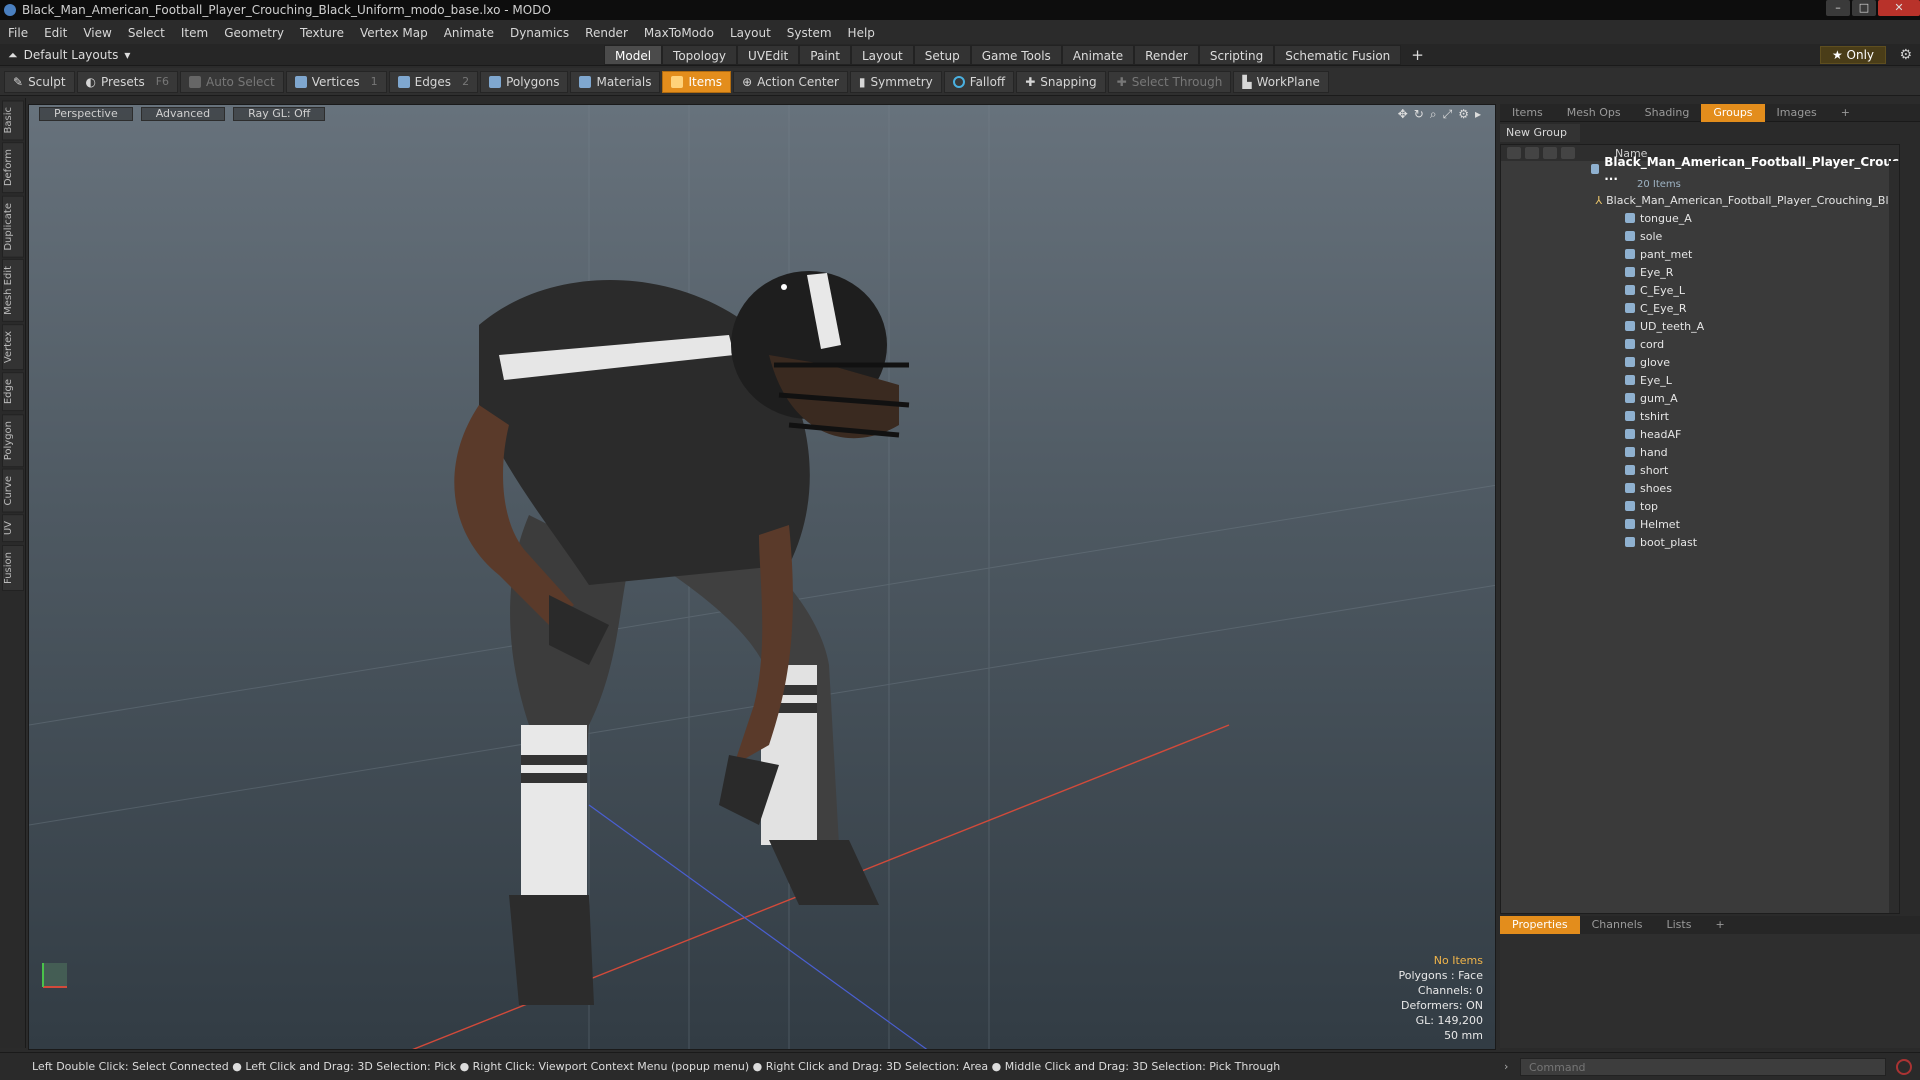 This screenshot has height=1080, width=1920. Describe the element at coordinates (1540, 925) in the screenshot. I see `tab-properties: Properties` at that location.